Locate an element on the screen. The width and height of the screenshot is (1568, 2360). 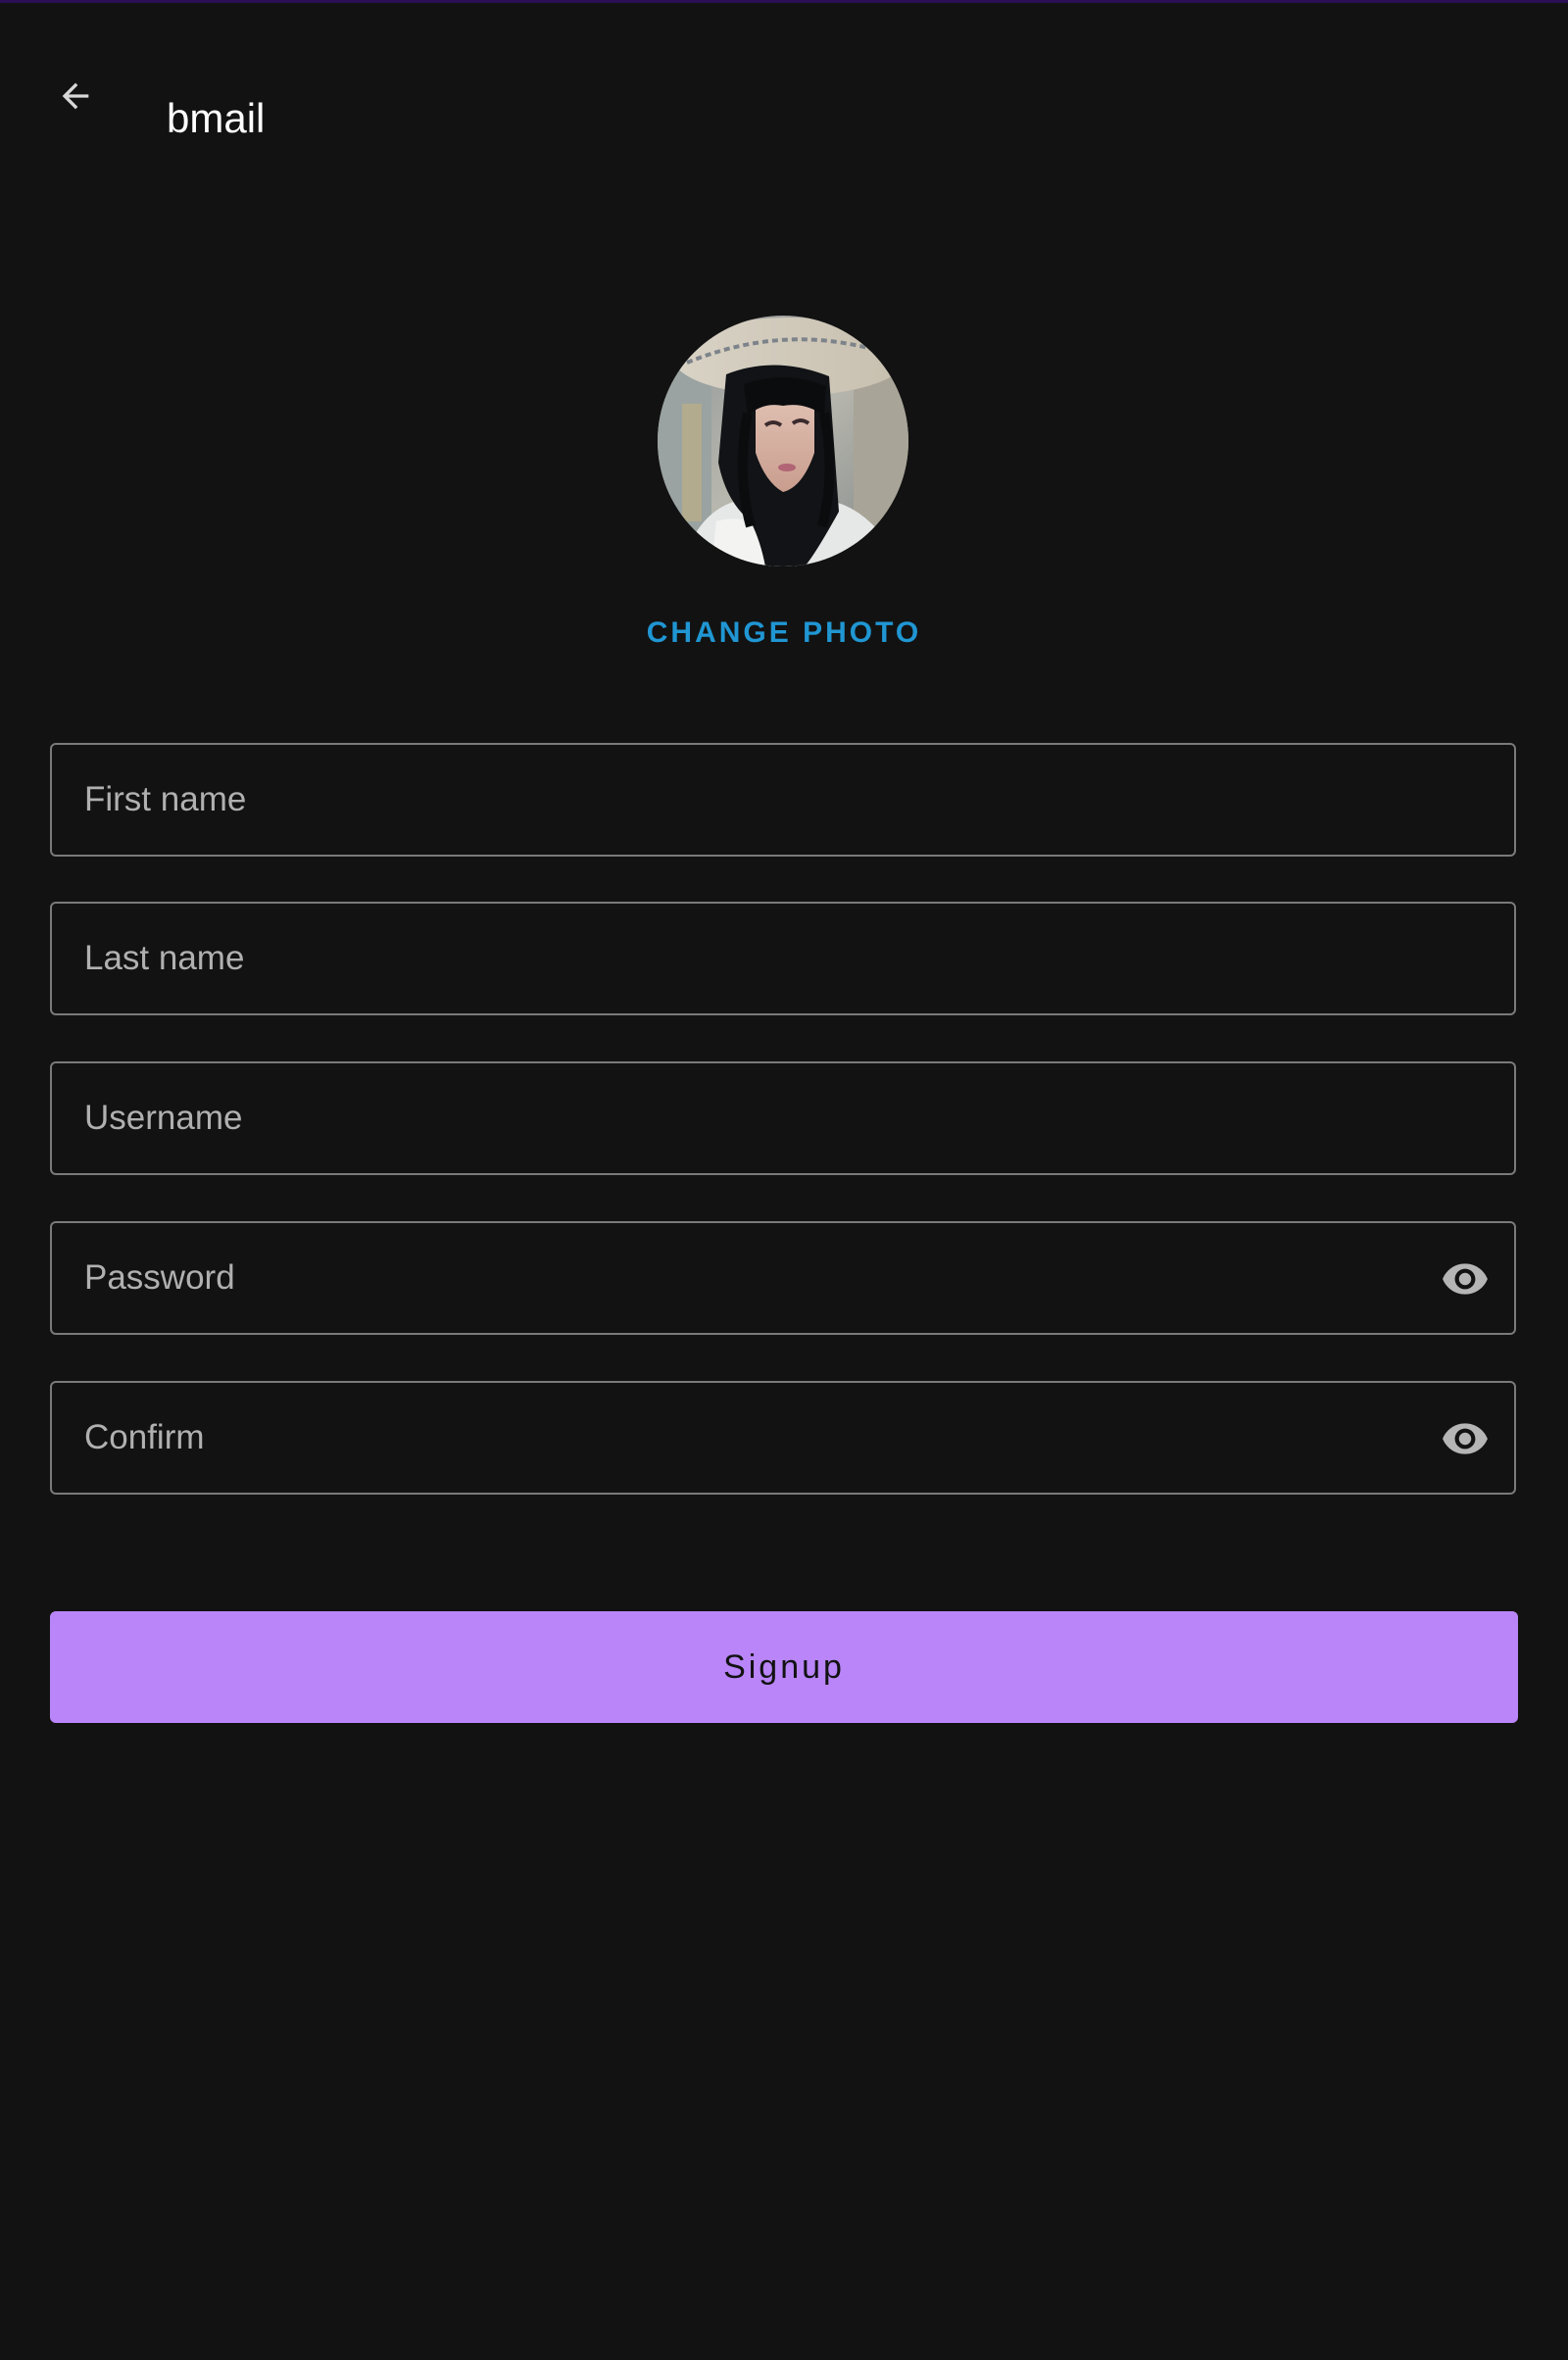
confirm-field is located at coordinates (783, 1438).